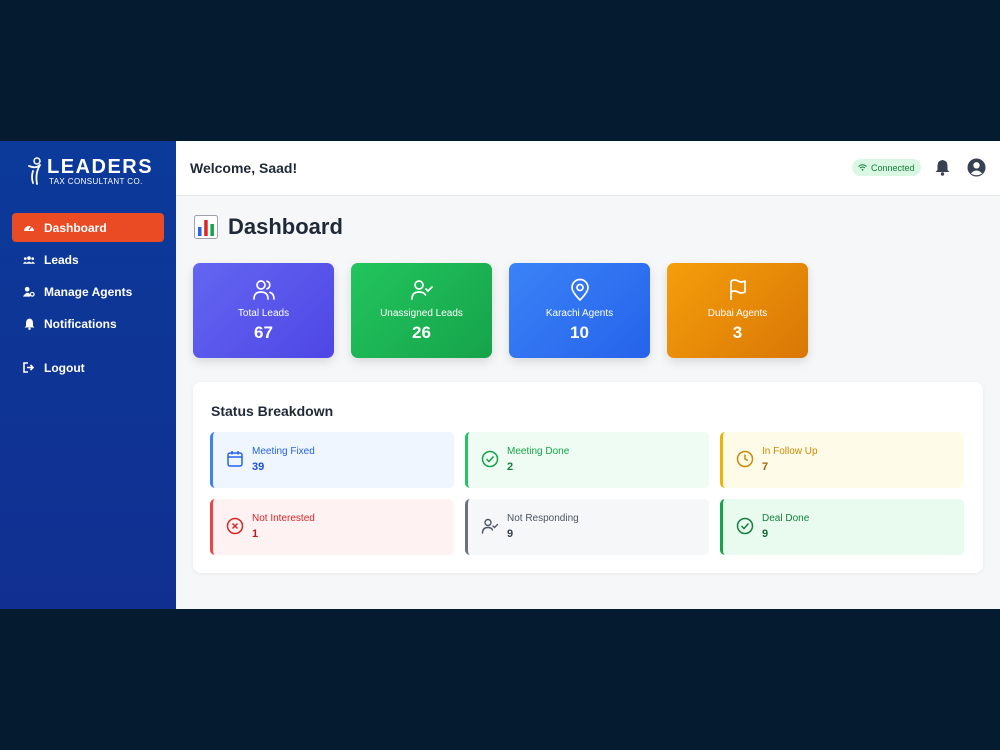 This screenshot has width=1000, height=750. I want to click on clock-icon, so click(745, 459).